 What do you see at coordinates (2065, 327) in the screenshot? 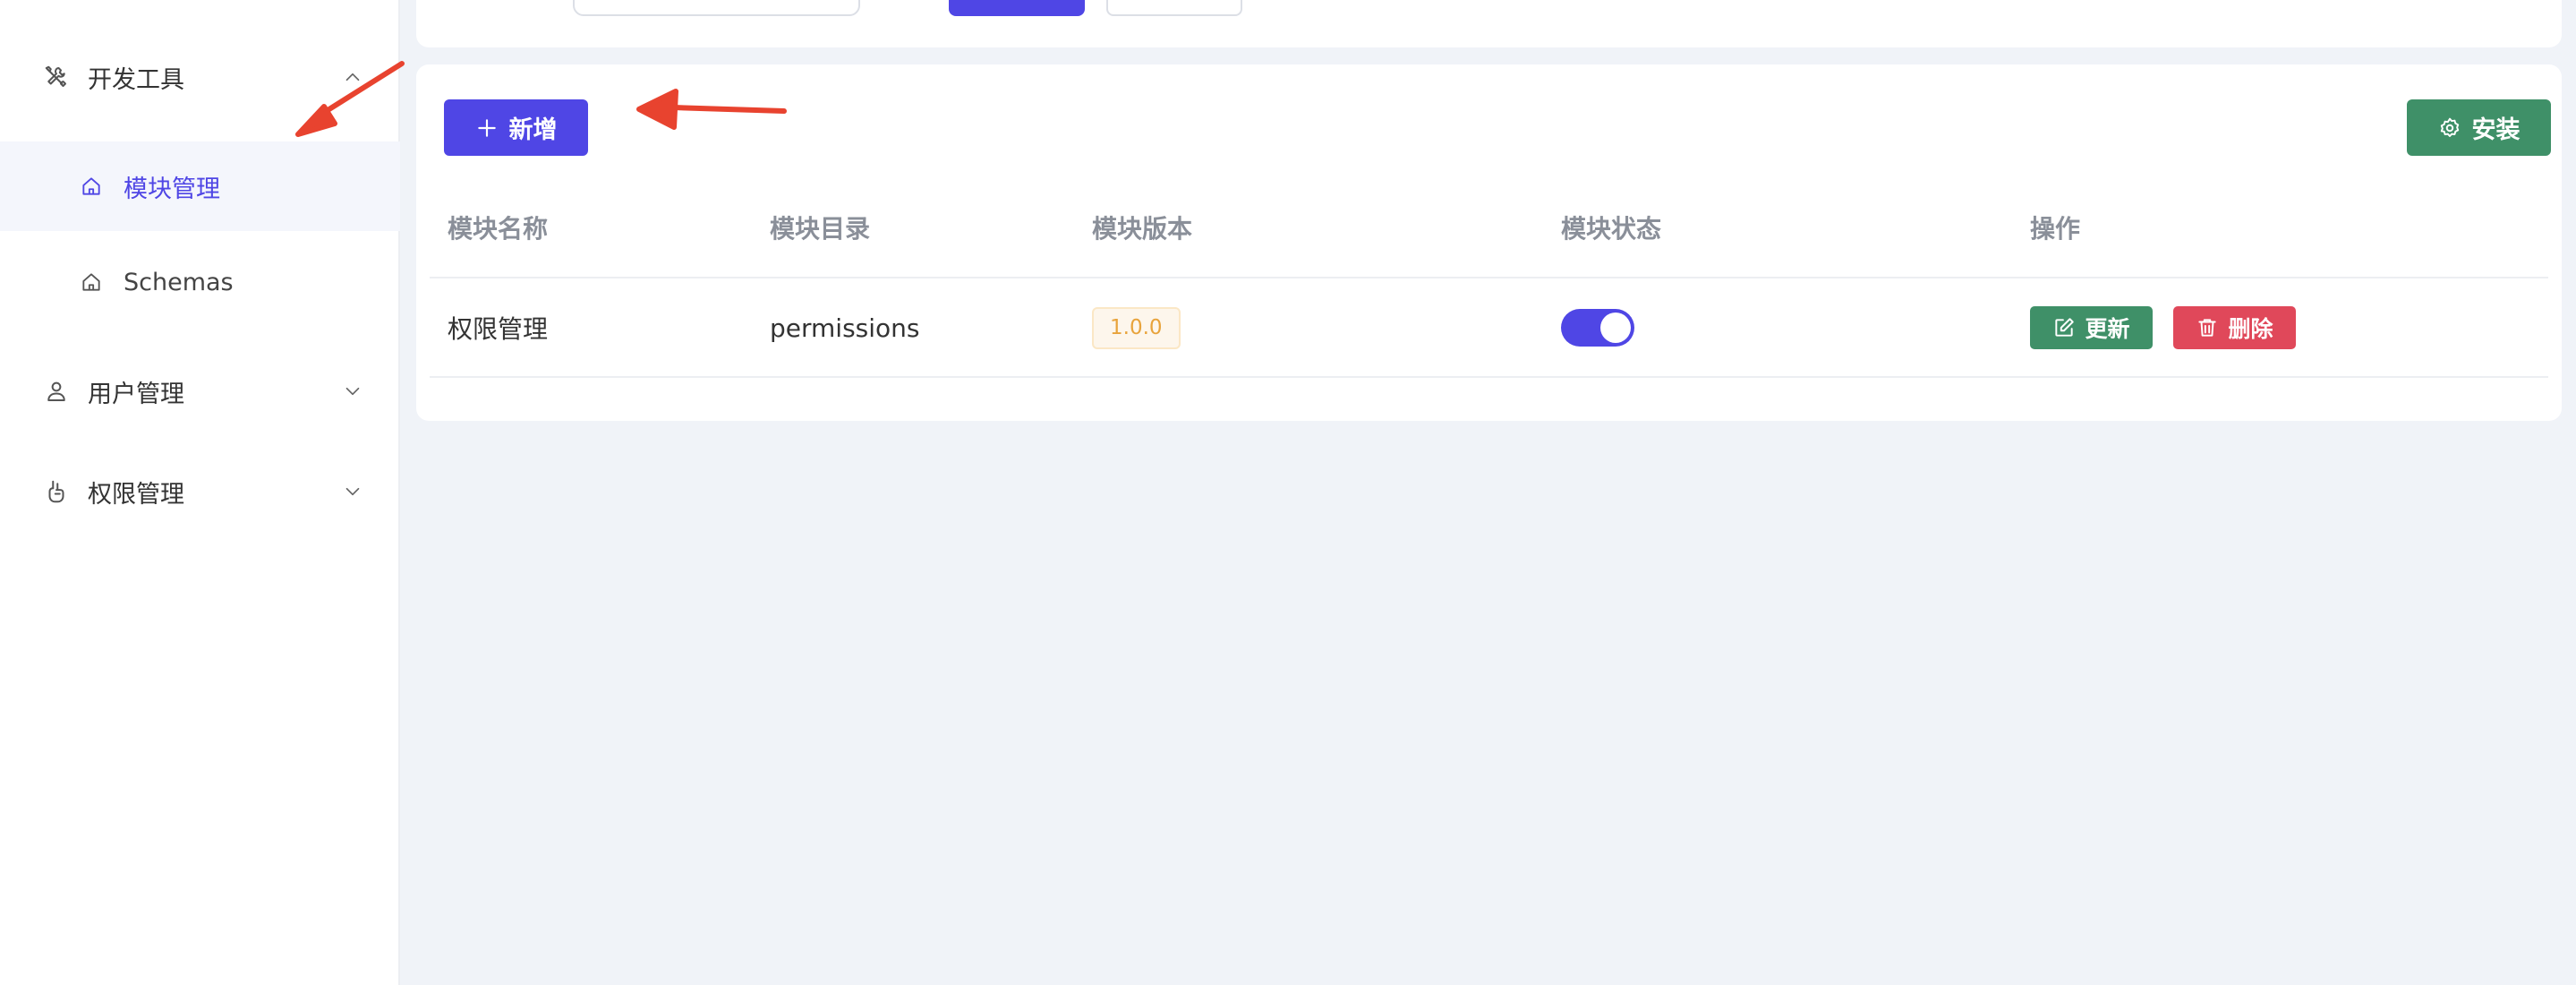
I see `edit-icon` at bounding box center [2065, 327].